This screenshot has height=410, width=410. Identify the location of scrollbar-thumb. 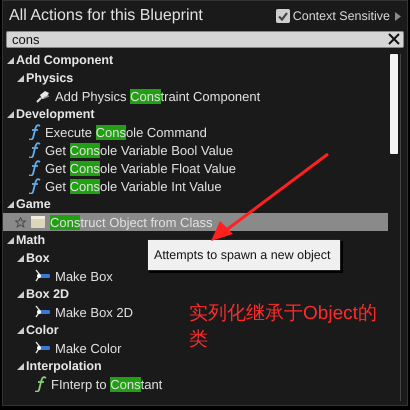
(394, 104).